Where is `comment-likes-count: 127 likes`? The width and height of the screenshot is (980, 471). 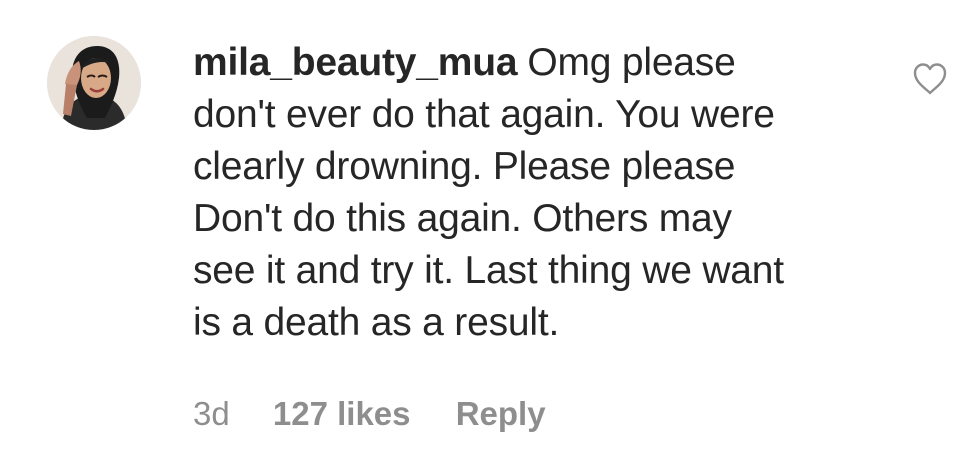
comment-likes-count: 127 likes is located at coordinates (342, 414).